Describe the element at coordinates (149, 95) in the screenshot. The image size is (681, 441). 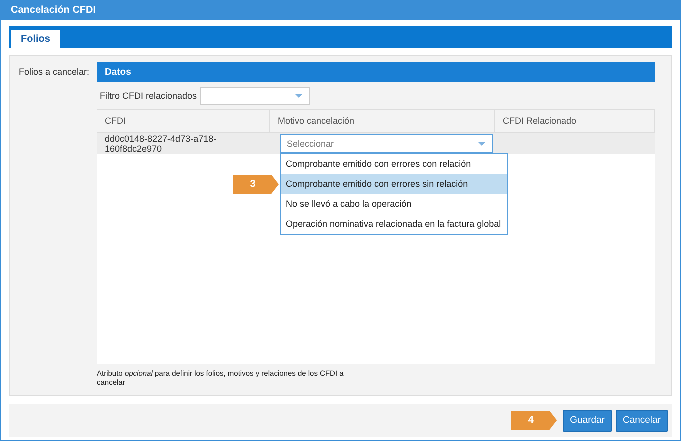
I see `filter-label: Filtro CFDI relacionados` at that location.